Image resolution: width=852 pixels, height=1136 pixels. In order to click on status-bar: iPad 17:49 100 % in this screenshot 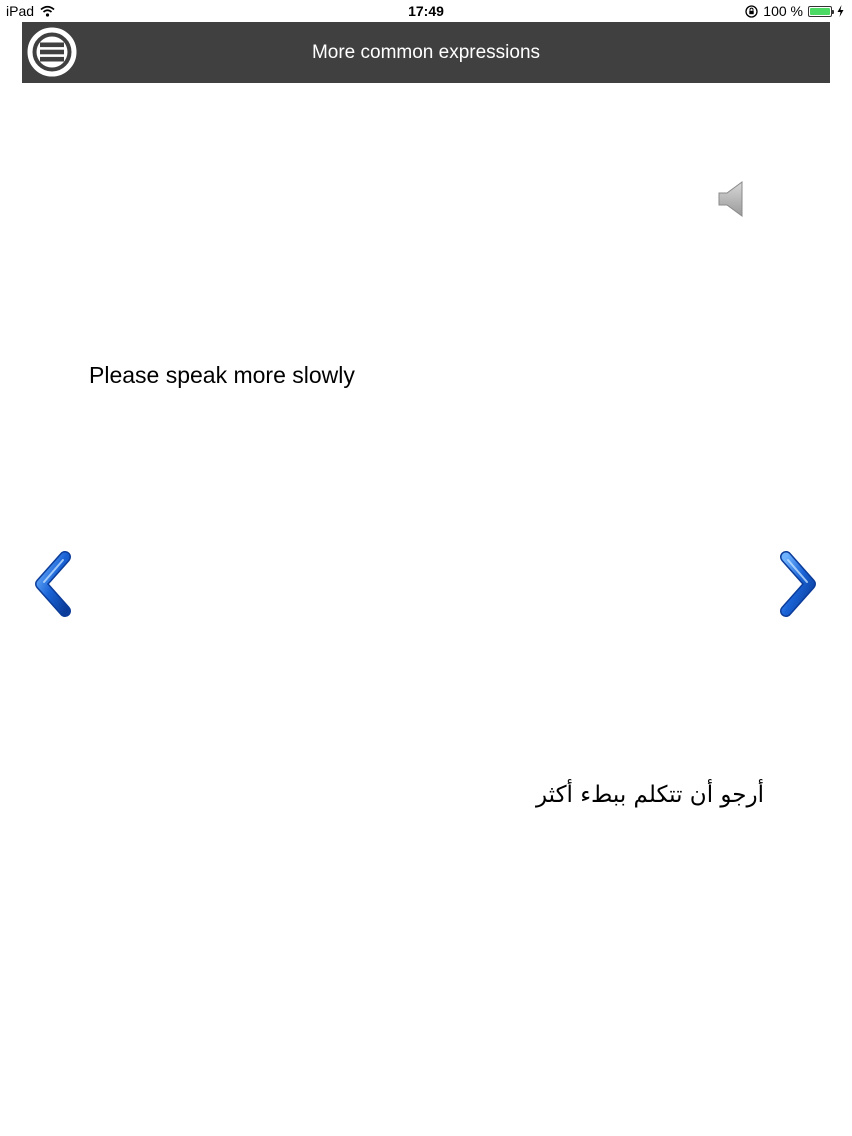, I will do `click(426, 11)`.